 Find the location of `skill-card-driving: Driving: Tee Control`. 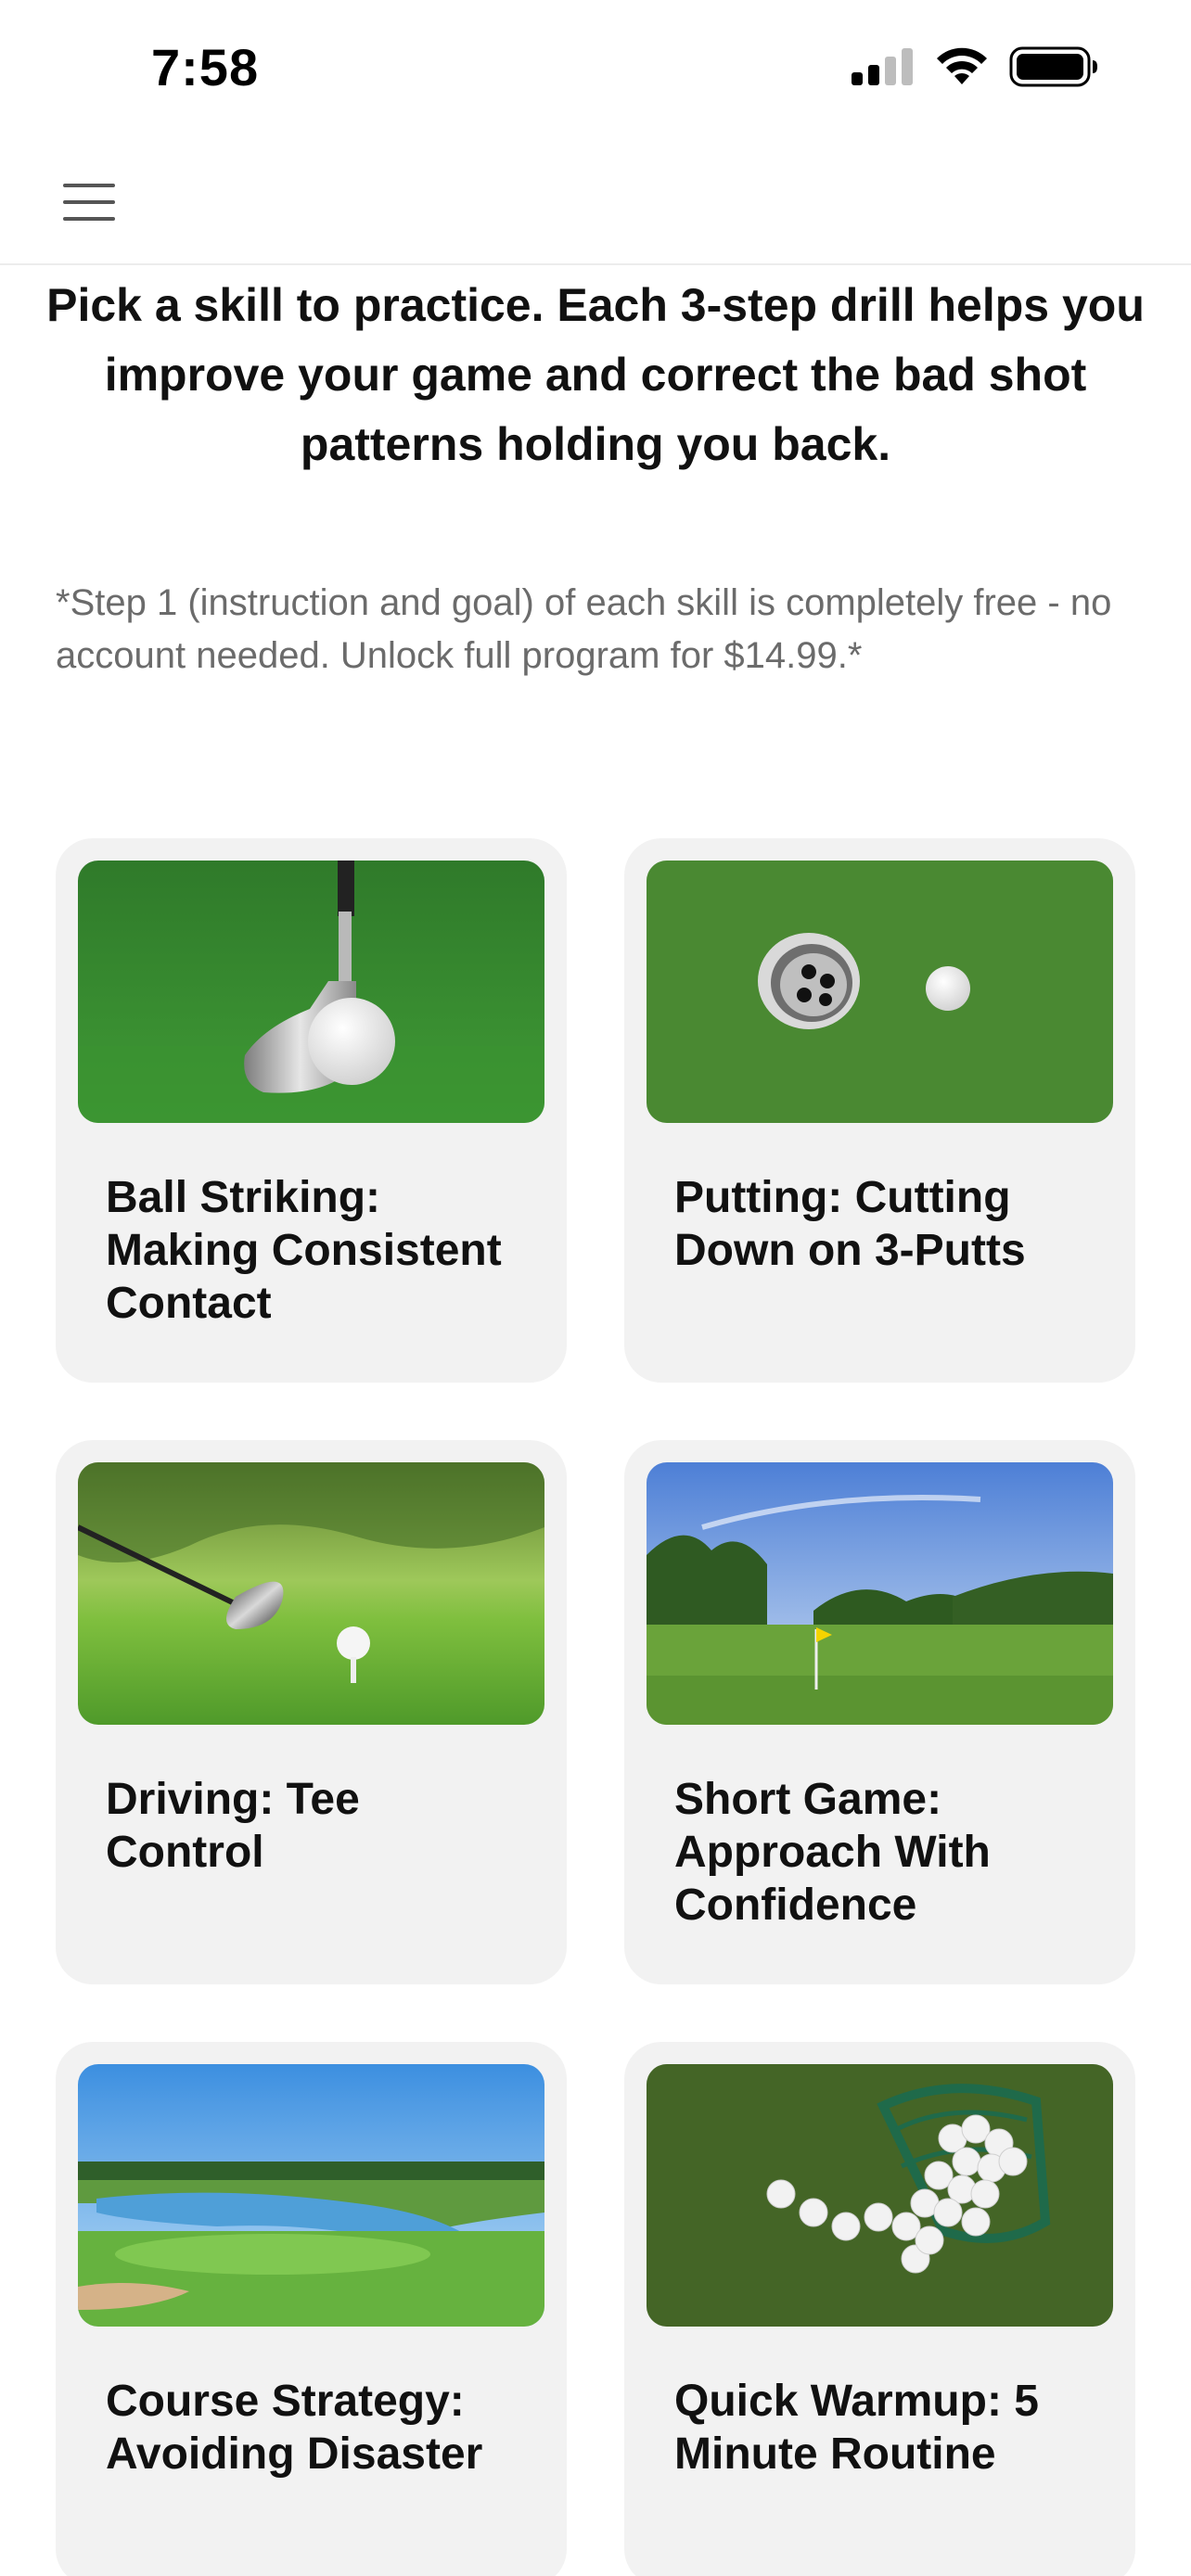

skill-card-driving: Driving: Tee Control is located at coordinates (311, 1712).